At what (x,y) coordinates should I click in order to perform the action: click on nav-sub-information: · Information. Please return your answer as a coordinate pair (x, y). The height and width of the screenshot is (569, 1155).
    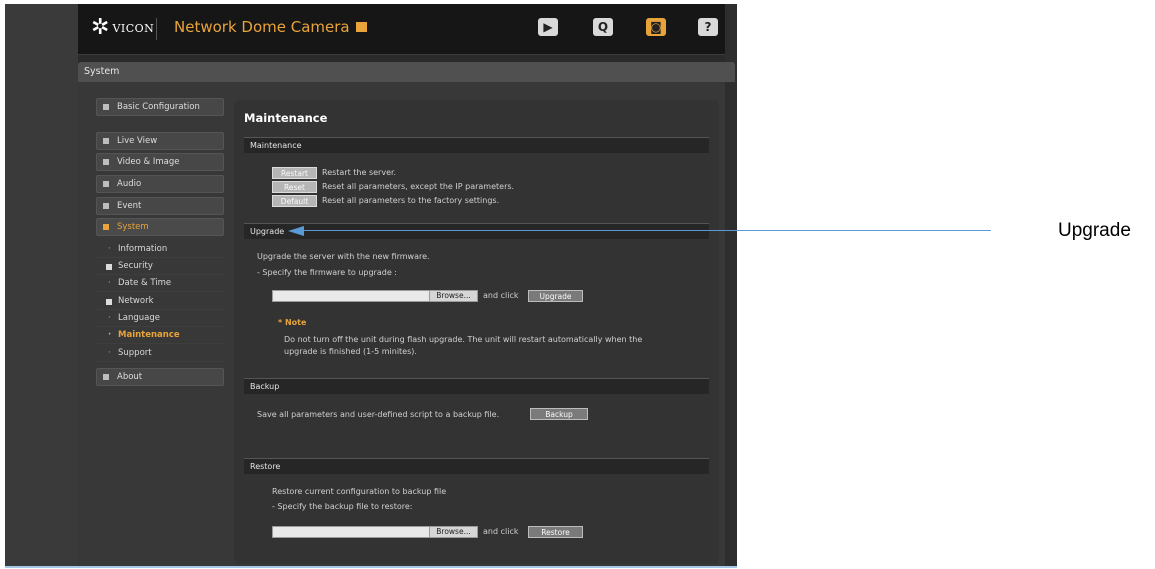
    Looking at the image, I should click on (160, 249).